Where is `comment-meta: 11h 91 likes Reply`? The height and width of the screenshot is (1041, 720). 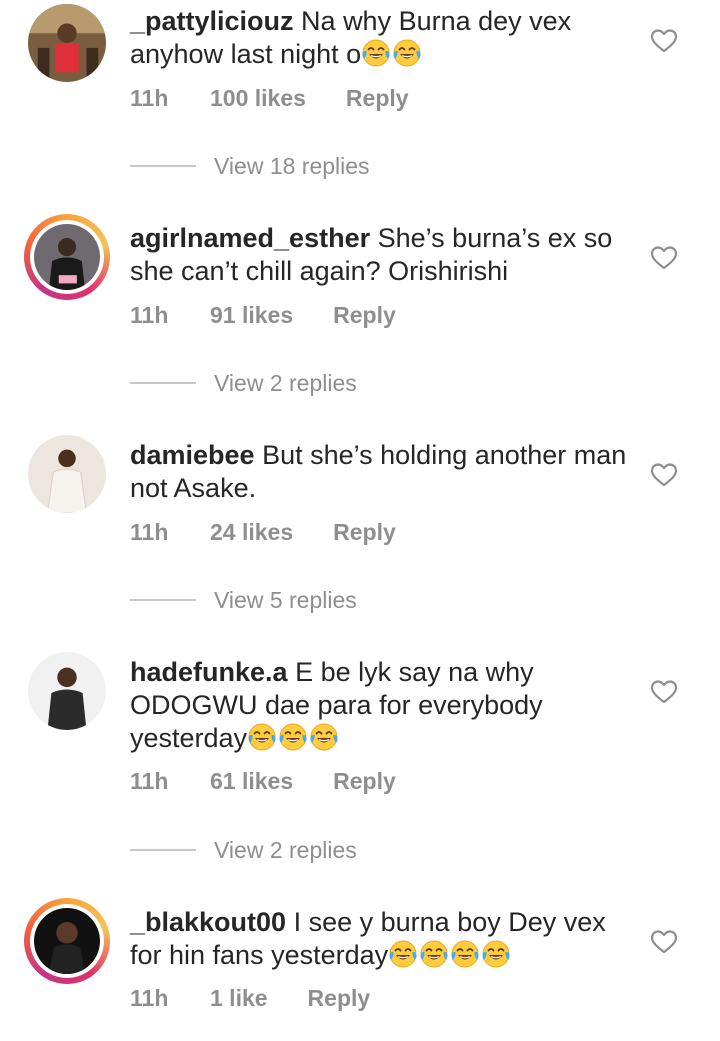
comment-meta: 11h 91 likes Reply is located at coordinates (263, 315).